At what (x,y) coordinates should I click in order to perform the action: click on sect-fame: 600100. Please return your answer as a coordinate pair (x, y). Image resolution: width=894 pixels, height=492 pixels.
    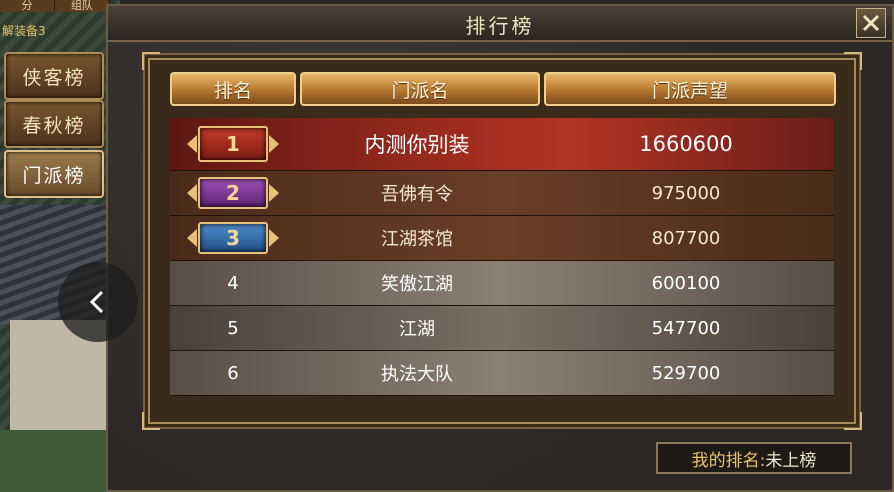
    Looking at the image, I should click on (686, 283).